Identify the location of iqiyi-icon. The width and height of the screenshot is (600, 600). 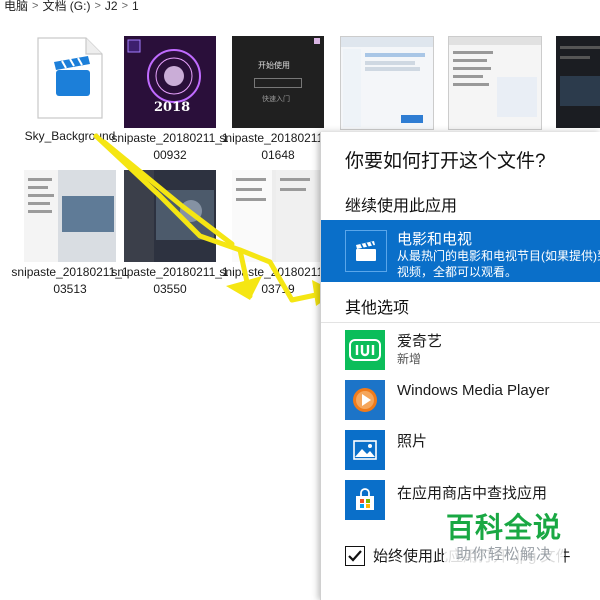
(365, 350).